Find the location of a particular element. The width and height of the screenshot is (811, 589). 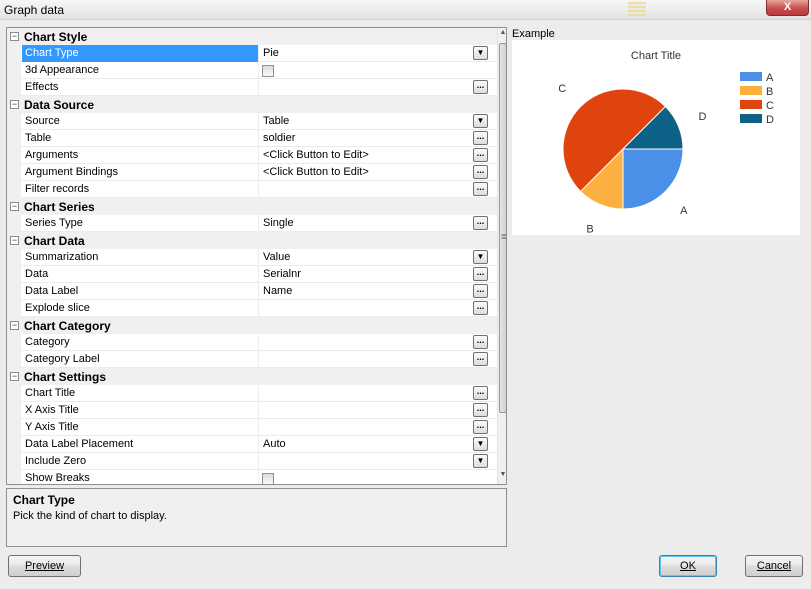

scroll-thumb: ═ ═ is located at coordinates (502, 228).